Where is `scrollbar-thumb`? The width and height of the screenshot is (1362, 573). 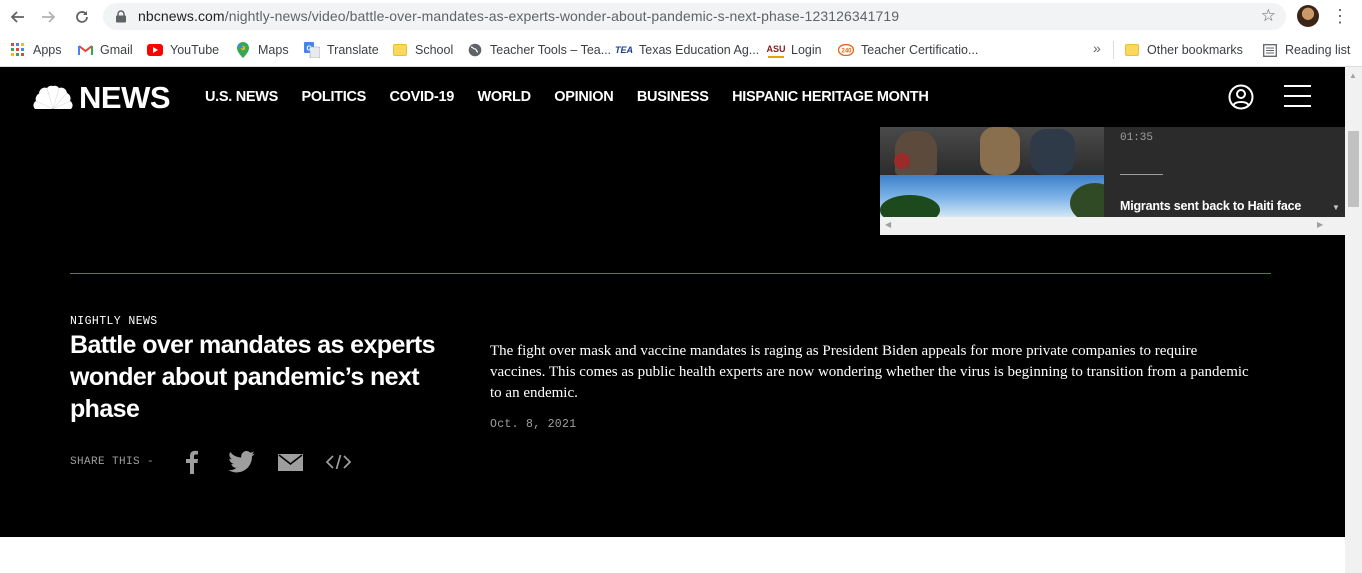
scrollbar-thumb is located at coordinates (1104, 225).